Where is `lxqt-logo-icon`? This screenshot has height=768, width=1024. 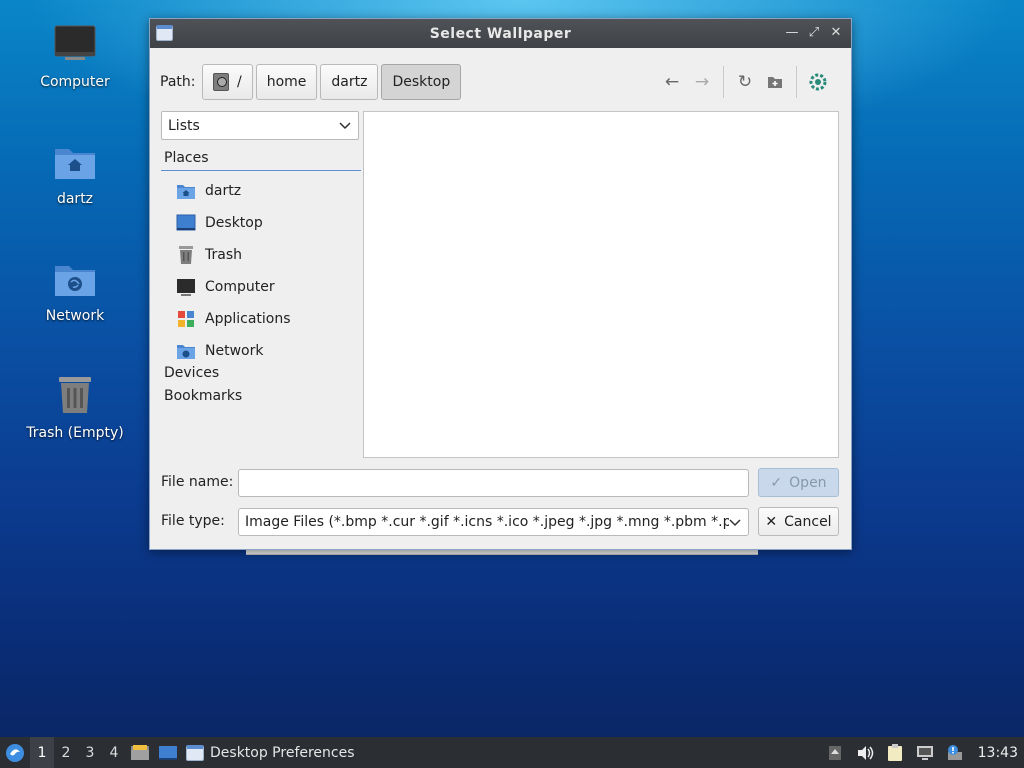 lxqt-logo-icon is located at coordinates (15, 752).